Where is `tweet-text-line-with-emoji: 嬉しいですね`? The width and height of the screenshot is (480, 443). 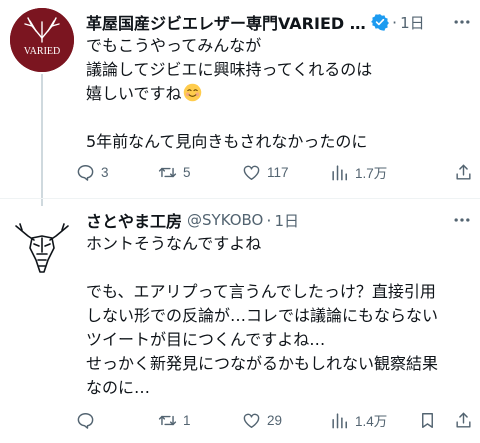
tweet-text-line-with-emoji: 嬉しいですね is located at coordinates (280, 94).